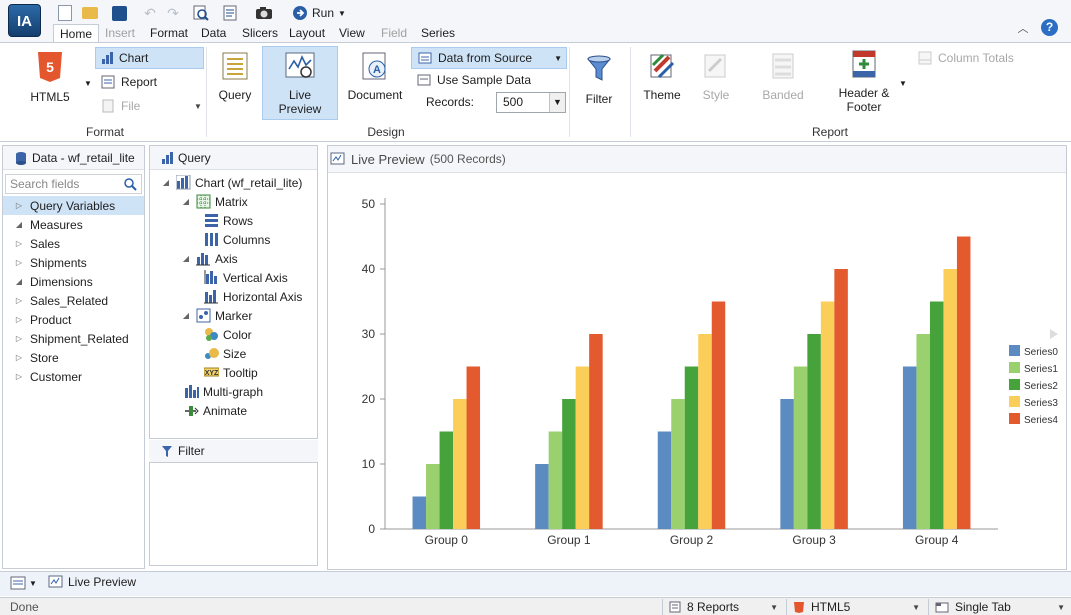 This screenshot has width=1071, height=615. What do you see at coordinates (73, 224) in the screenshot?
I see `field-tree-item: ◢ Measures` at bounding box center [73, 224].